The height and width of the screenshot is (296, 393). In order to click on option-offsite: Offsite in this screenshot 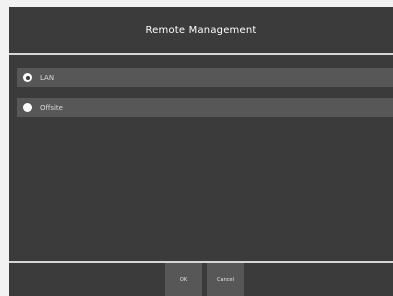, I will do `click(205, 107)`.